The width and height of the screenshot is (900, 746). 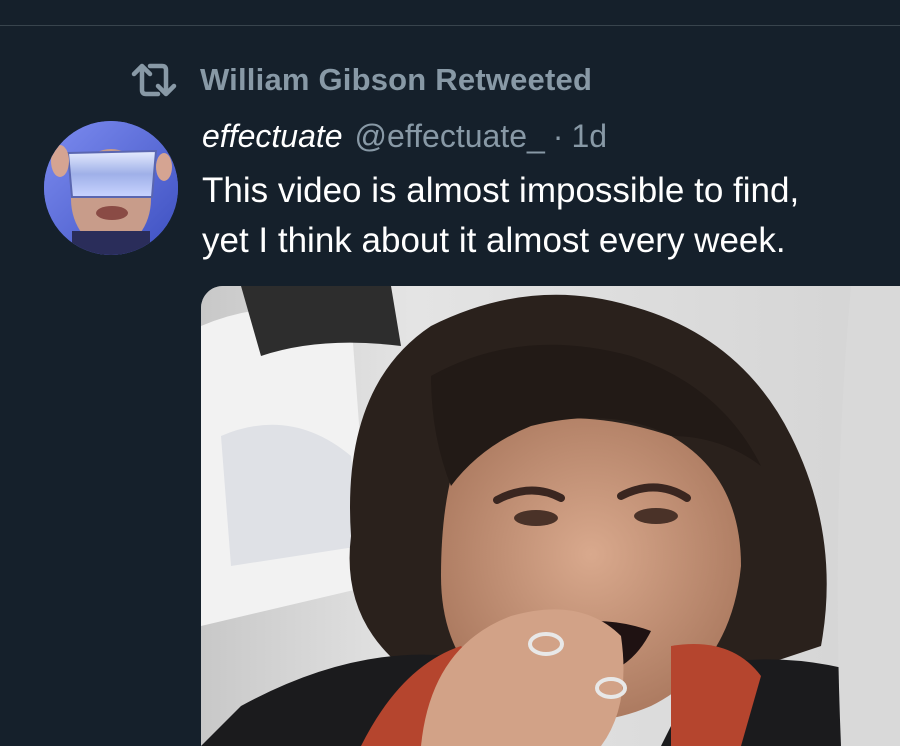 I want to click on tweet-header: effectuate @effectuate_ · 1d, so click(x=404, y=140).